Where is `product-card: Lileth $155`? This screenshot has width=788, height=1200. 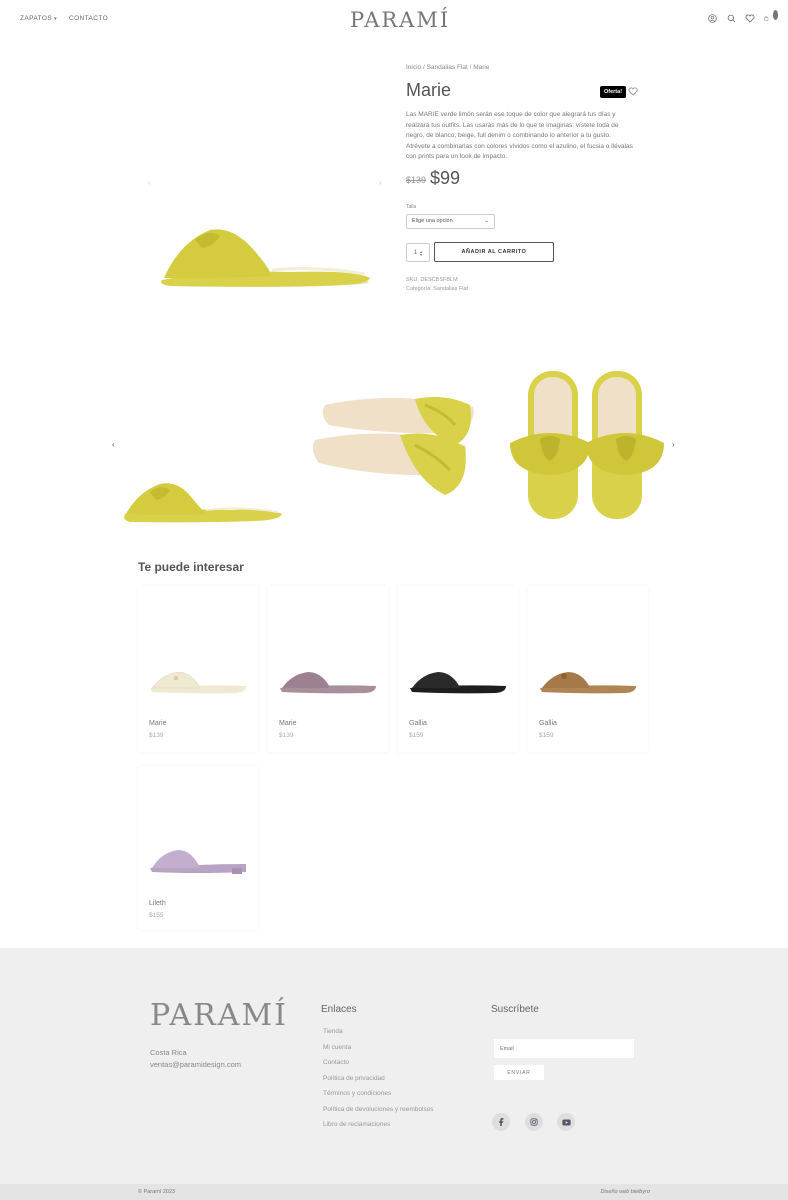 product-card: Lileth $155 is located at coordinates (198, 848).